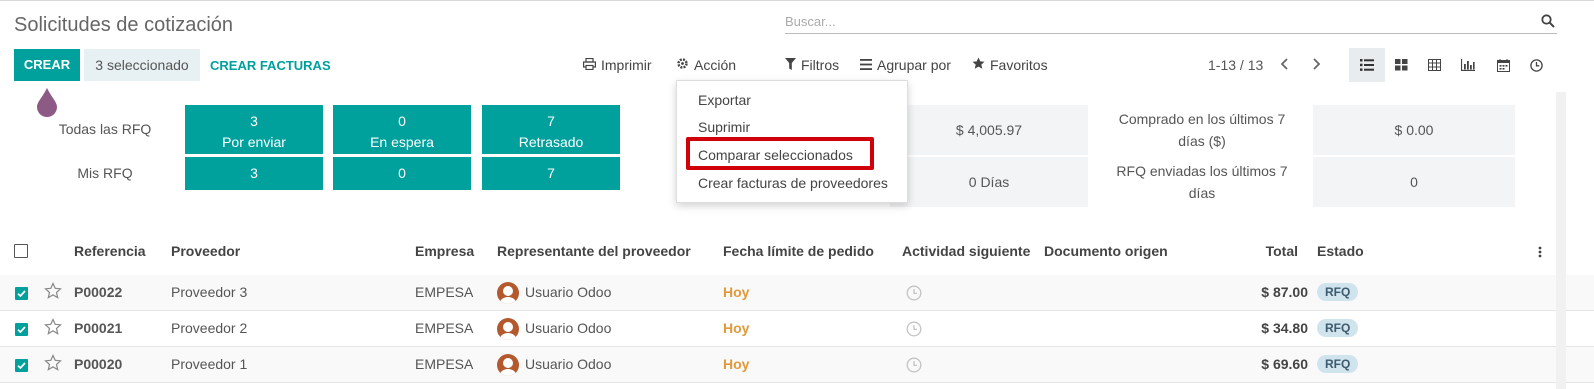  I want to click on scrollbar, so click(1561, 240).